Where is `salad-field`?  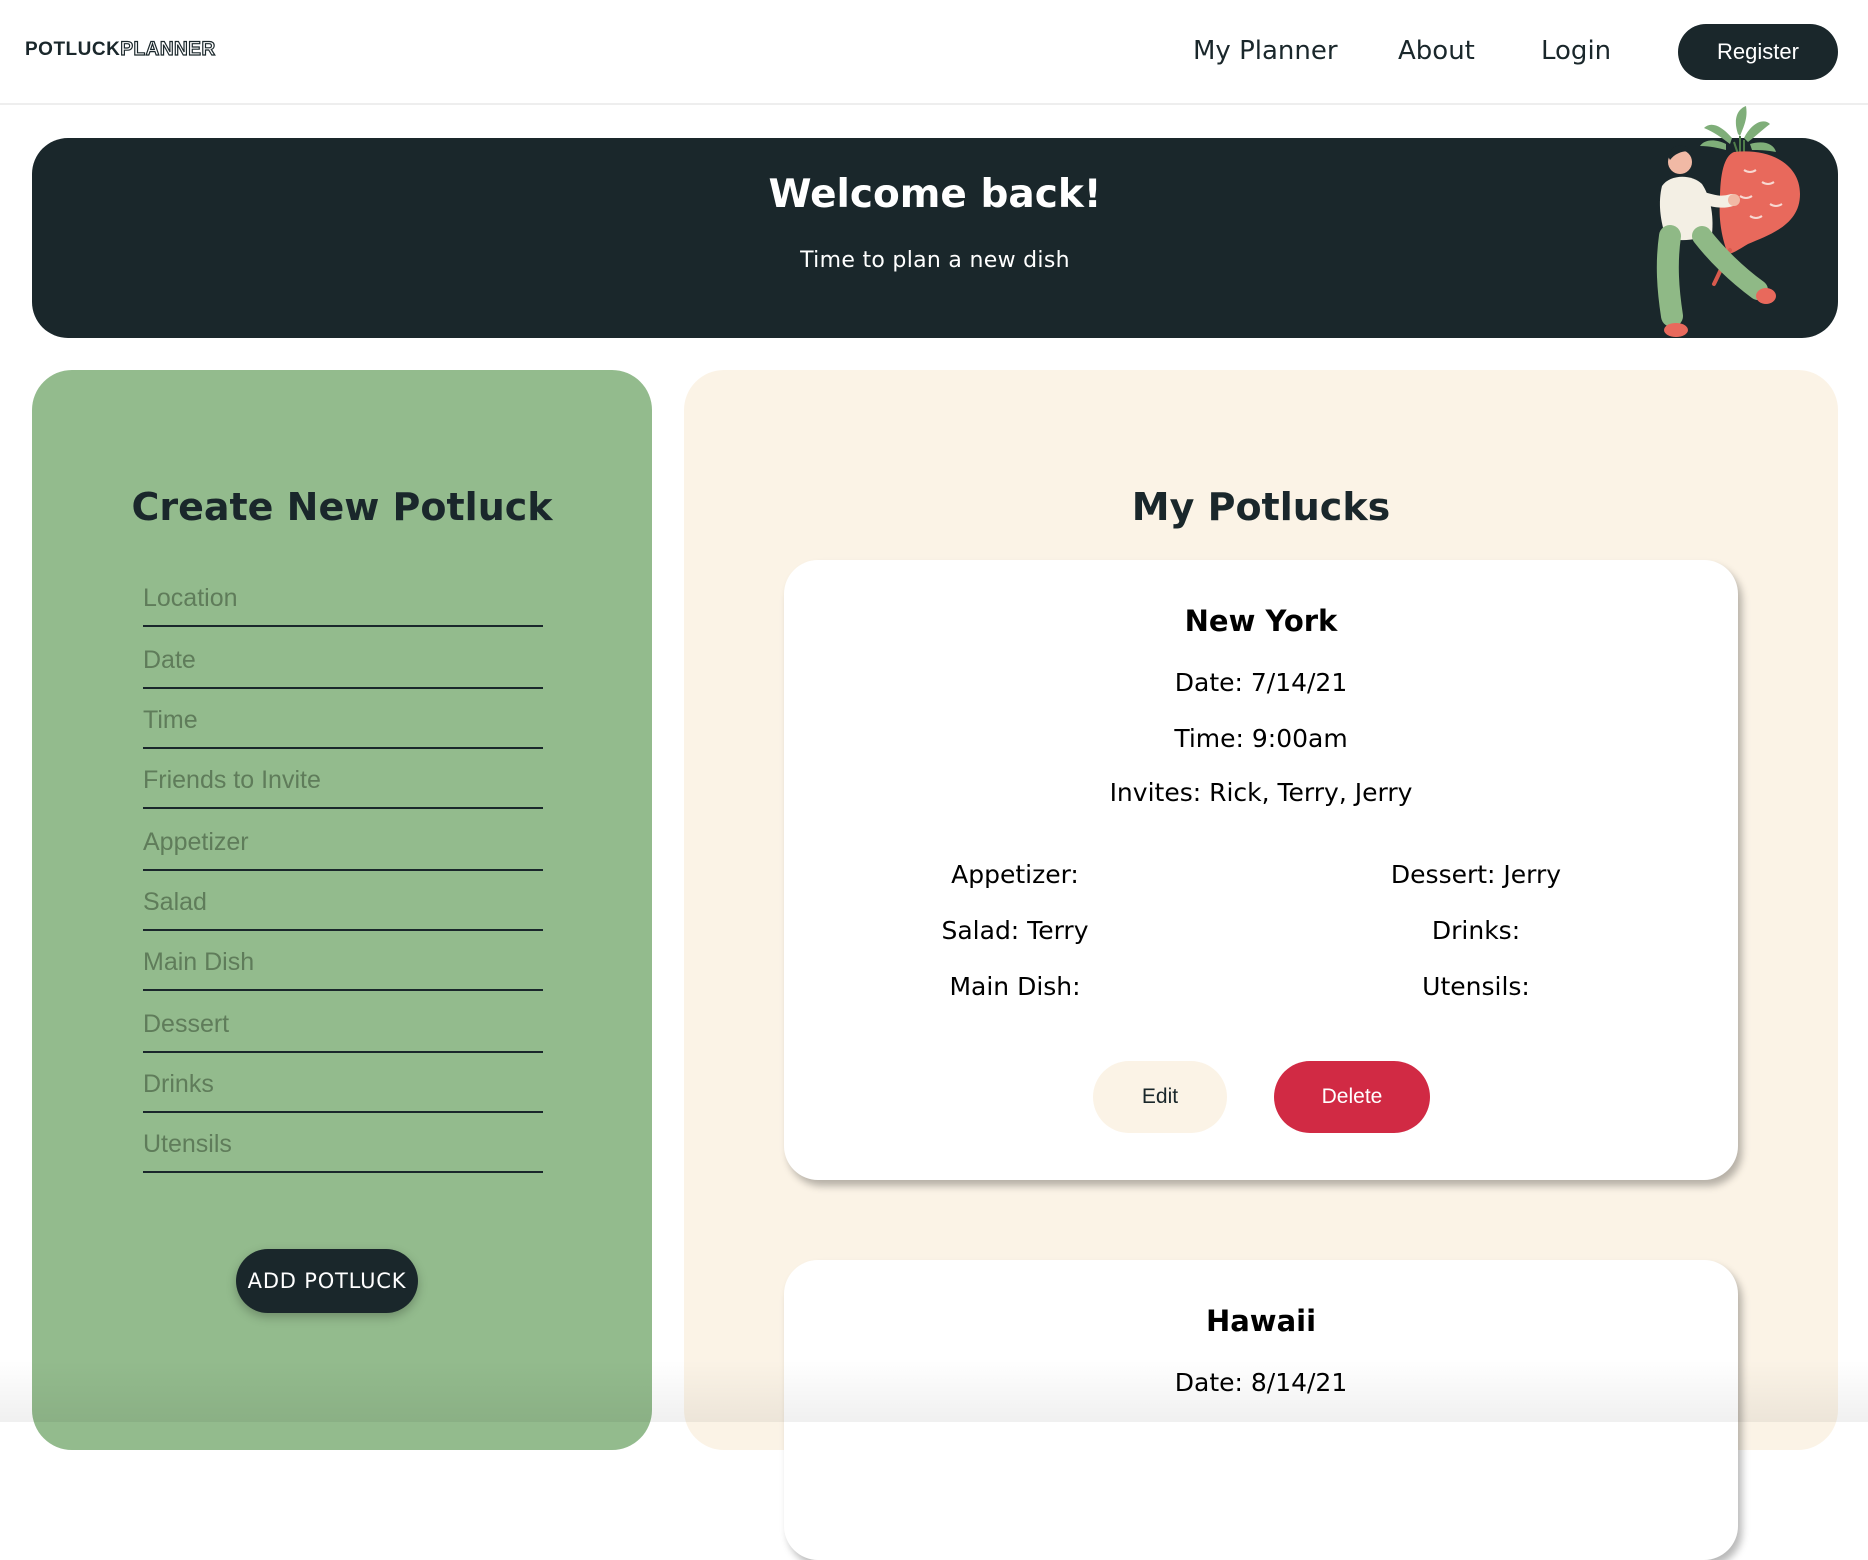 salad-field is located at coordinates (343, 902).